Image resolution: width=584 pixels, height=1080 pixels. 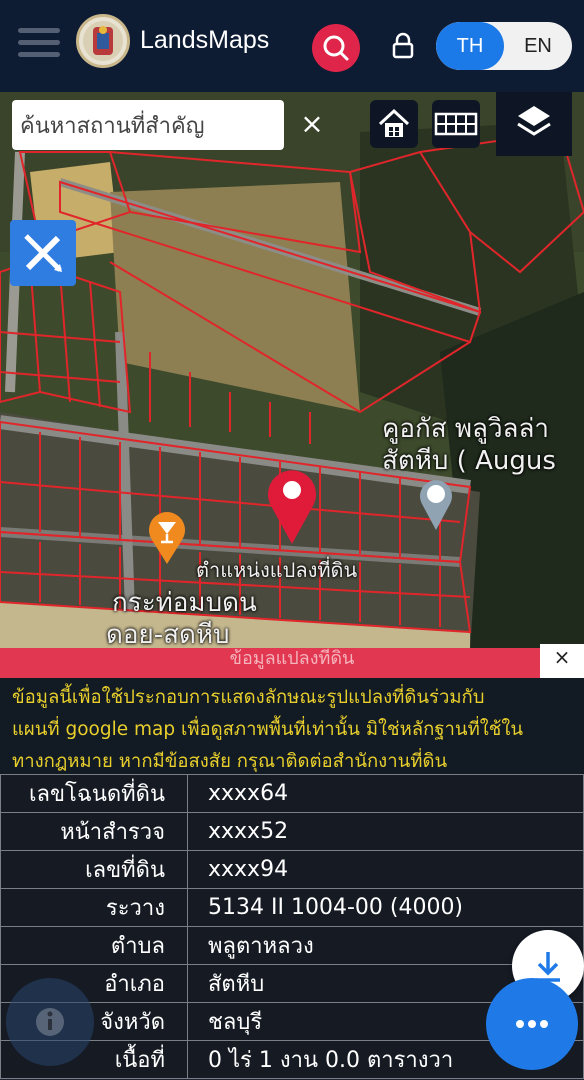 I want to click on table-row: หน้าสำรวจ xxxx52, so click(x=292, y=831).